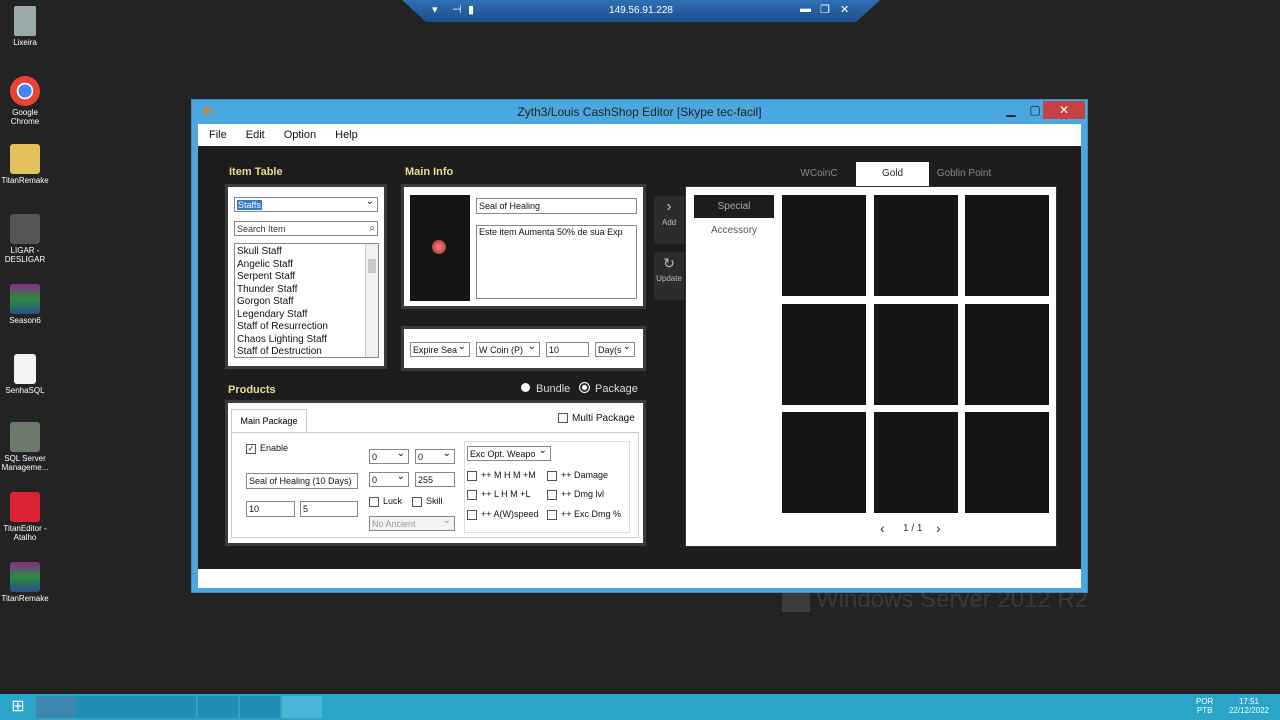 The width and height of the screenshot is (1280, 720). I want to click on radio-icon, so click(525, 387).